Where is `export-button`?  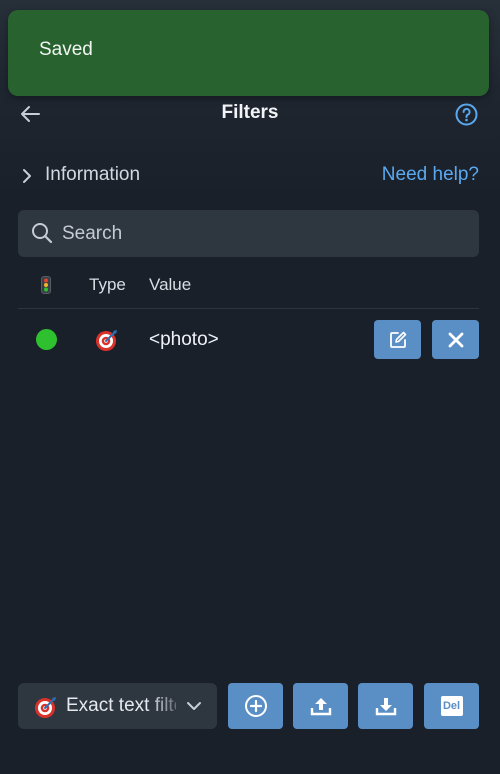 export-button is located at coordinates (385, 706).